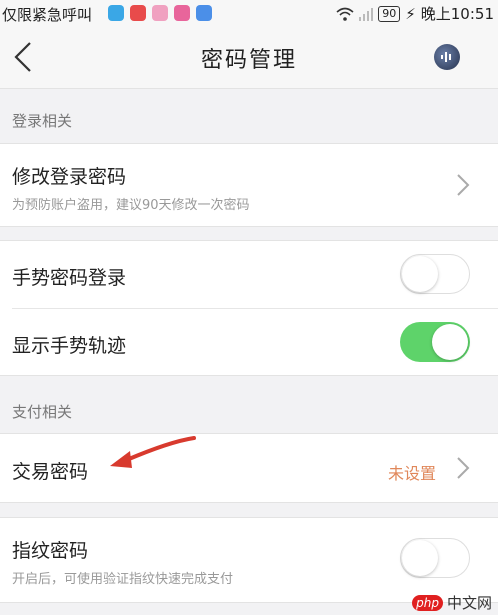 The height and width of the screenshot is (615, 498). I want to click on row-title: 显示手势轨迹, so click(69, 346).